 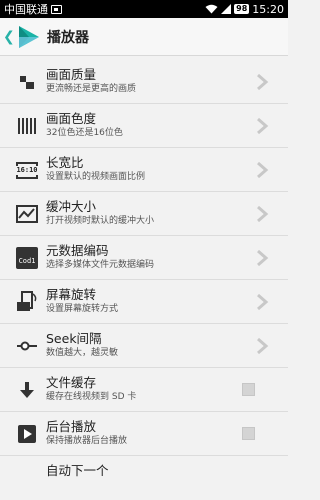 I want to click on battery-level: 98, so click(x=242, y=9).